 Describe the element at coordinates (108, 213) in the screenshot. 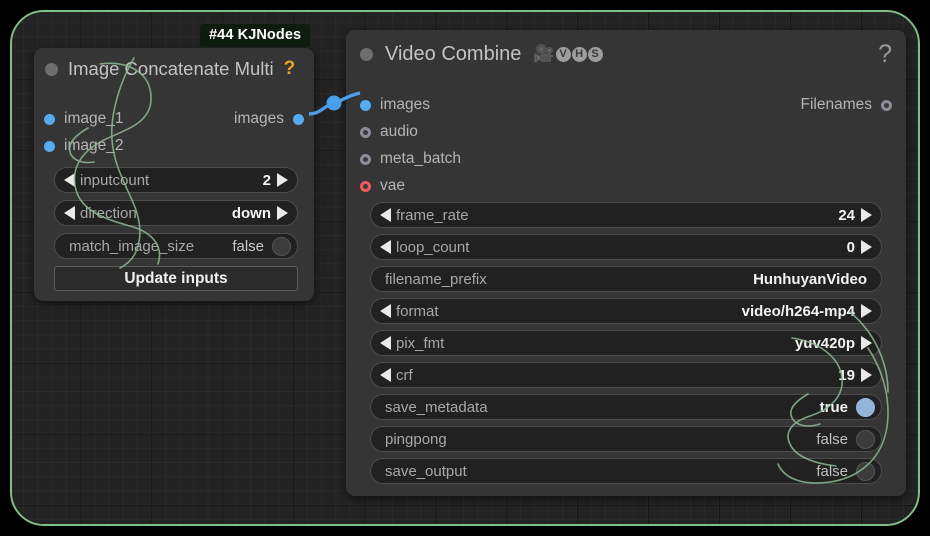

I see `widget-label: direction` at that location.